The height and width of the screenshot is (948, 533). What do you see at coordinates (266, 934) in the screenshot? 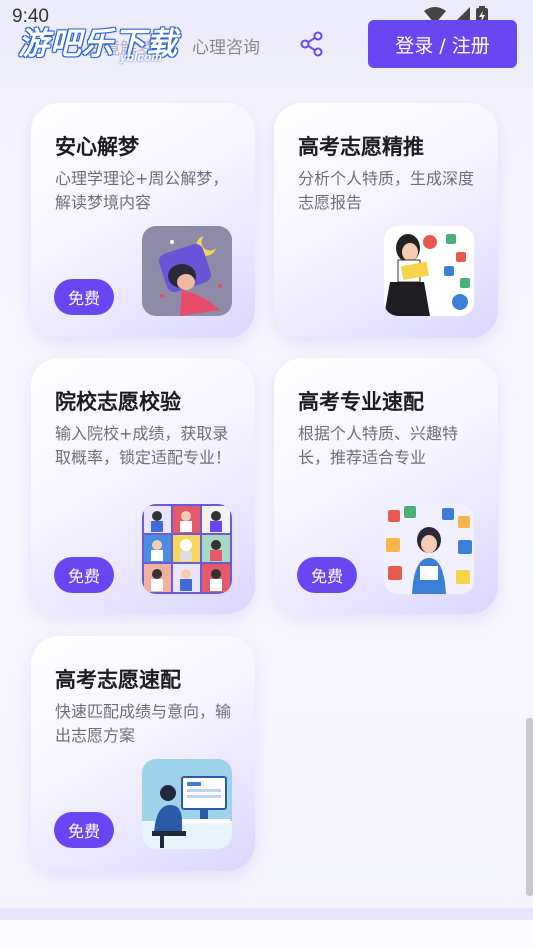
I see `bottom-bar` at bounding box center [266, 934].